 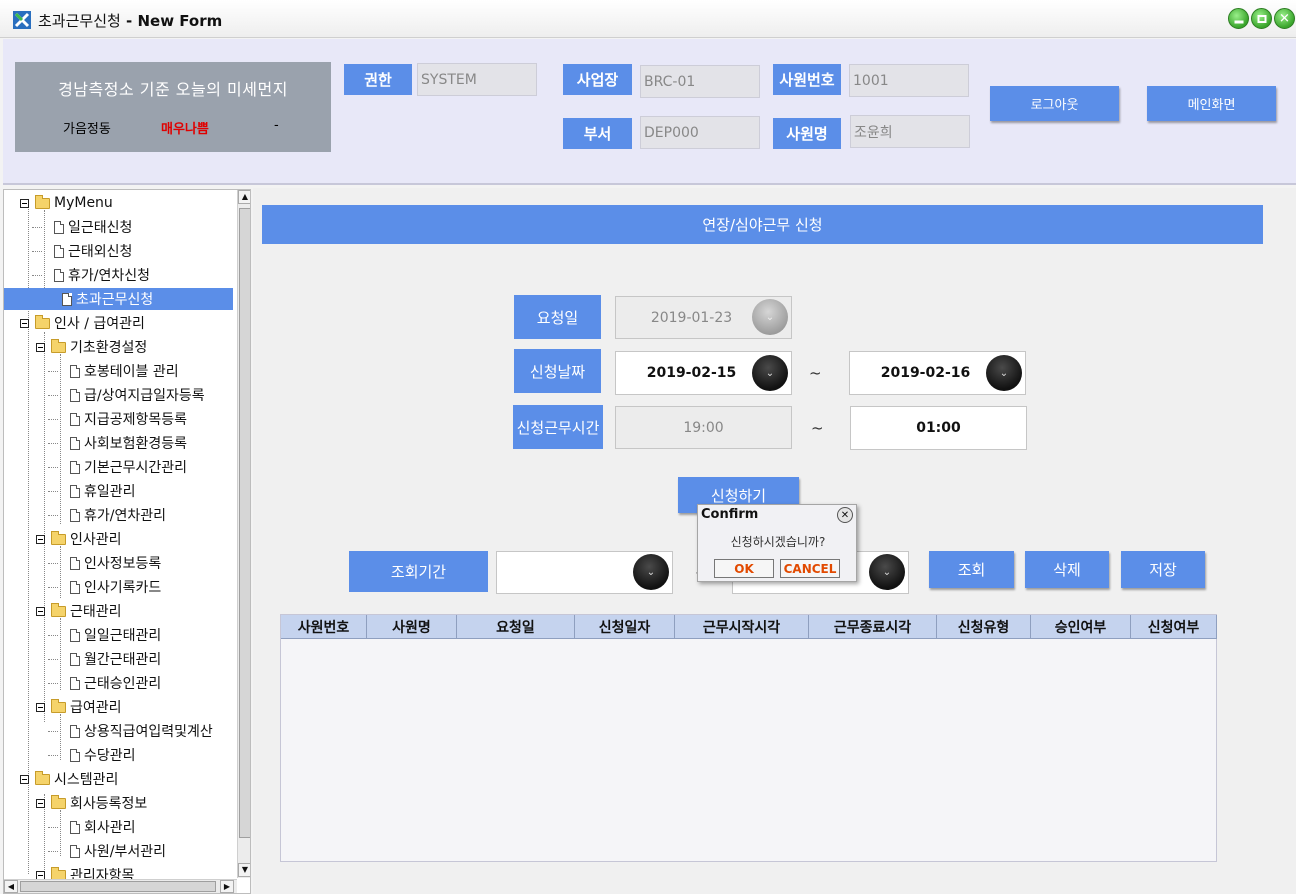 I want to click on grid-column-header: 신청일자, so click(x=625, y=627).